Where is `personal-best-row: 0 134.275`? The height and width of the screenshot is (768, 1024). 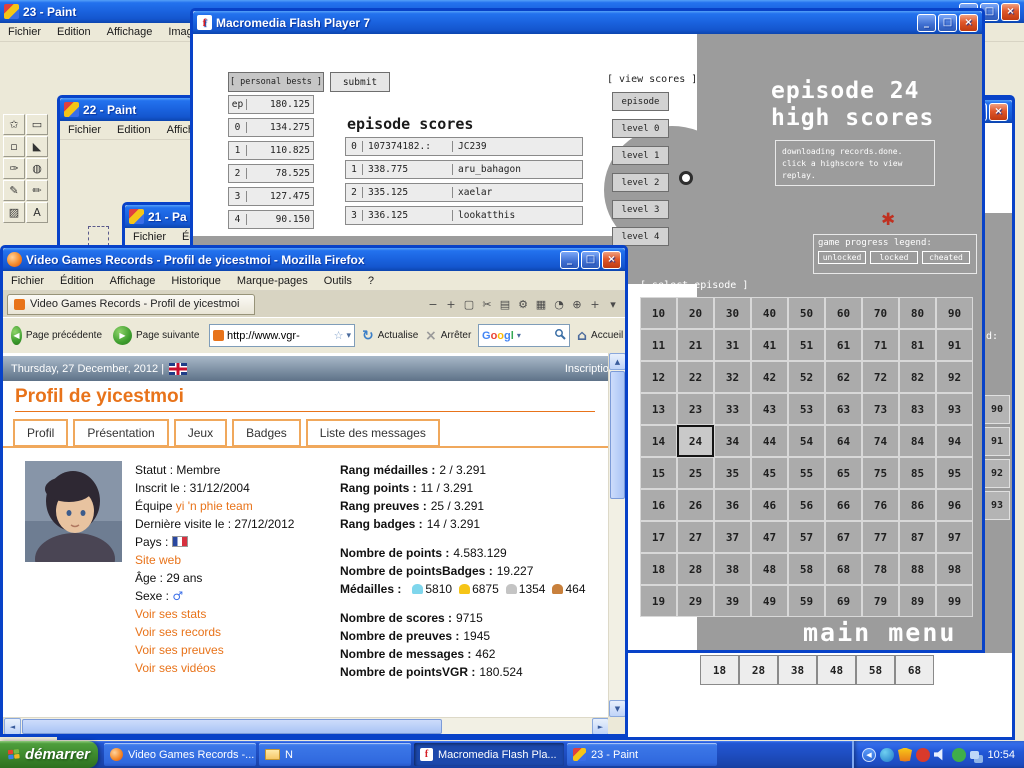 personal-best-row: 0 134.275 is located at coordinates (271, 127).